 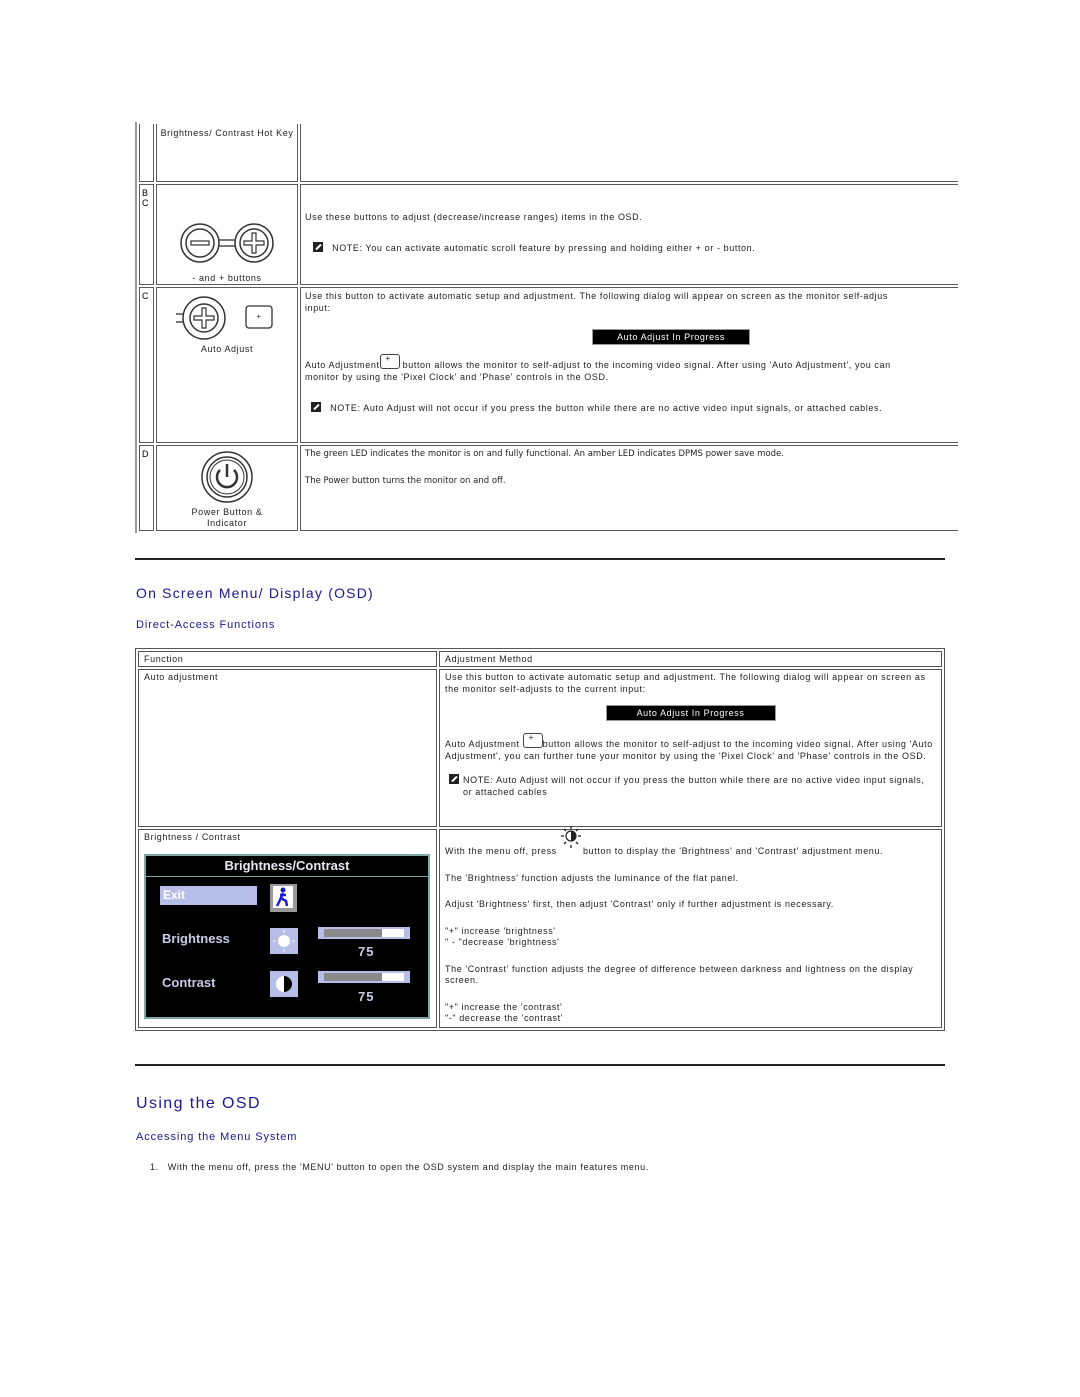 I want to click on hotkey-cell: Brightness/ Contrast Hot Key, so click(x=227, y=153).